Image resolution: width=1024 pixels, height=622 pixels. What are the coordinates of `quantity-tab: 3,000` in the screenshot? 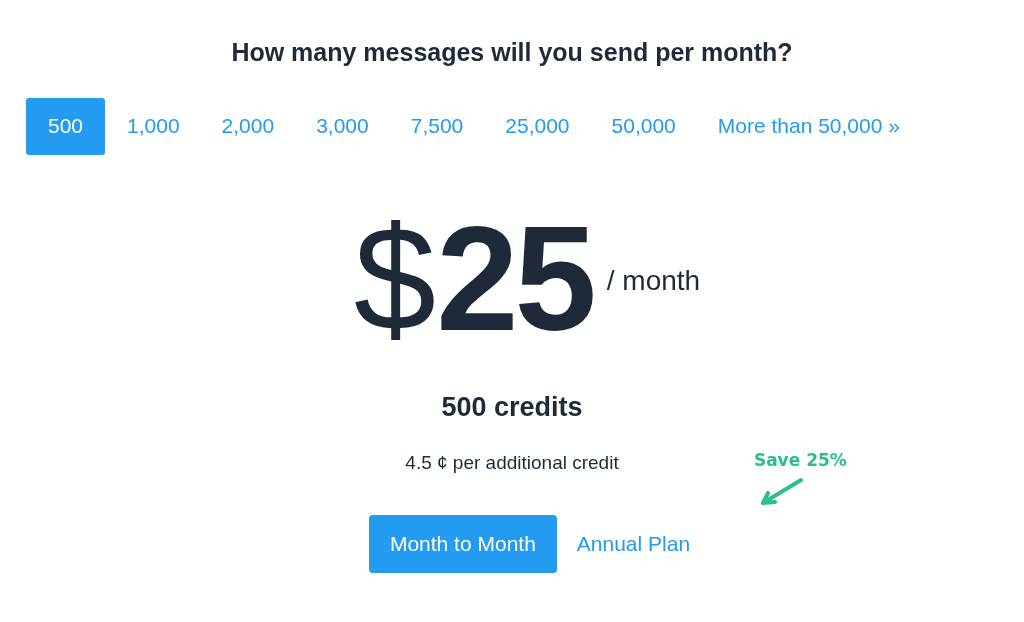 It's located at (342, 126).